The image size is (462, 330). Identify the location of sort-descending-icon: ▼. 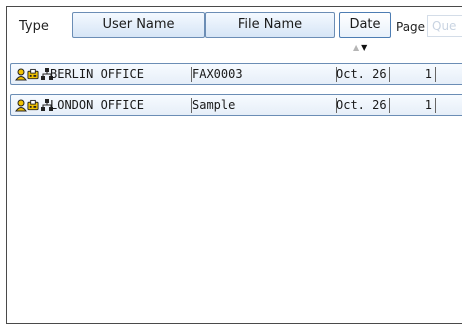
(365, 47).